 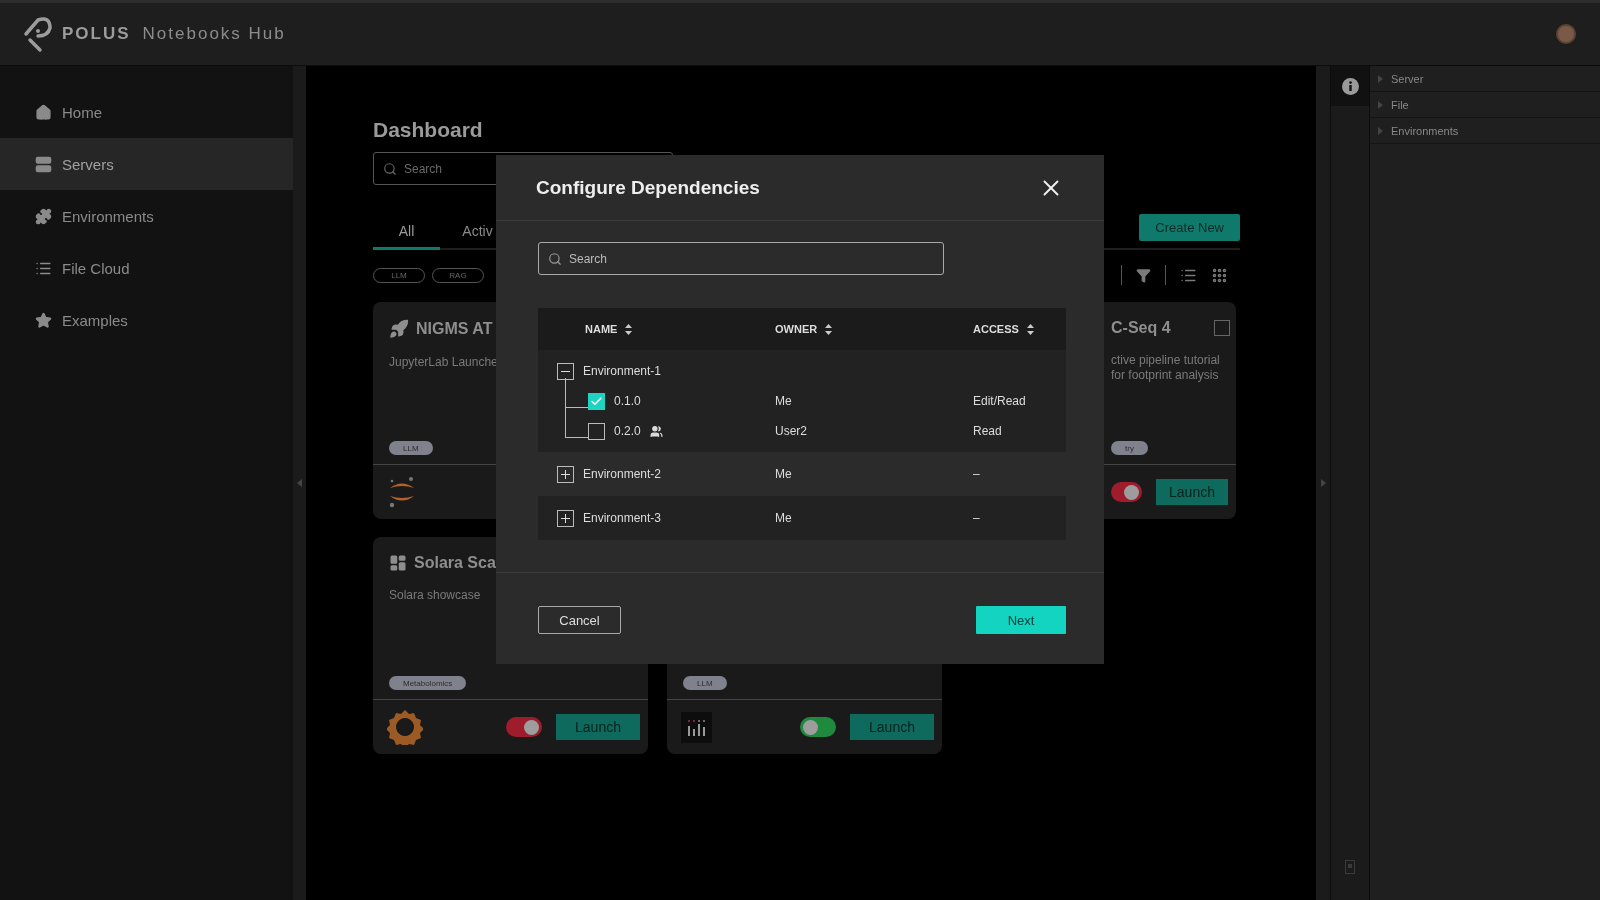 I want to click on page-title: Dashboard, so click(x=428, y=130).